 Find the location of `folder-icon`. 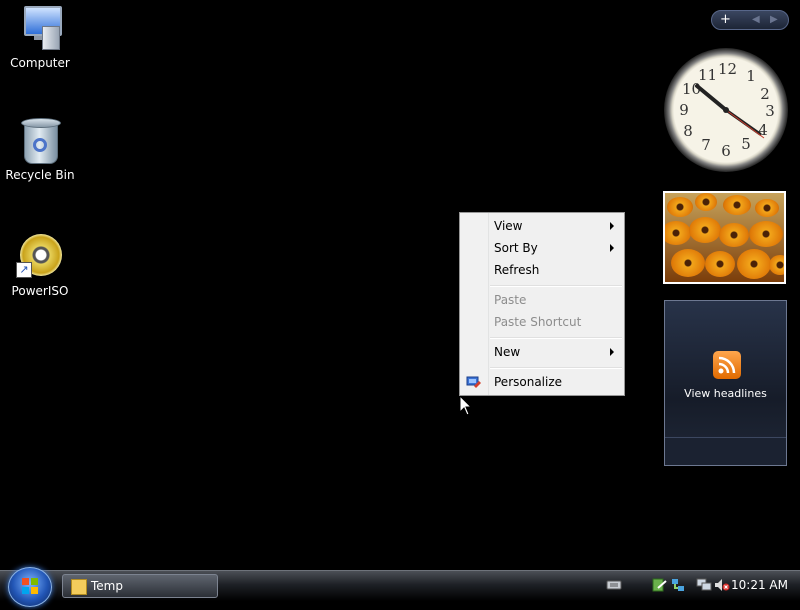

folder-icon is located at coordinates (79, 587).